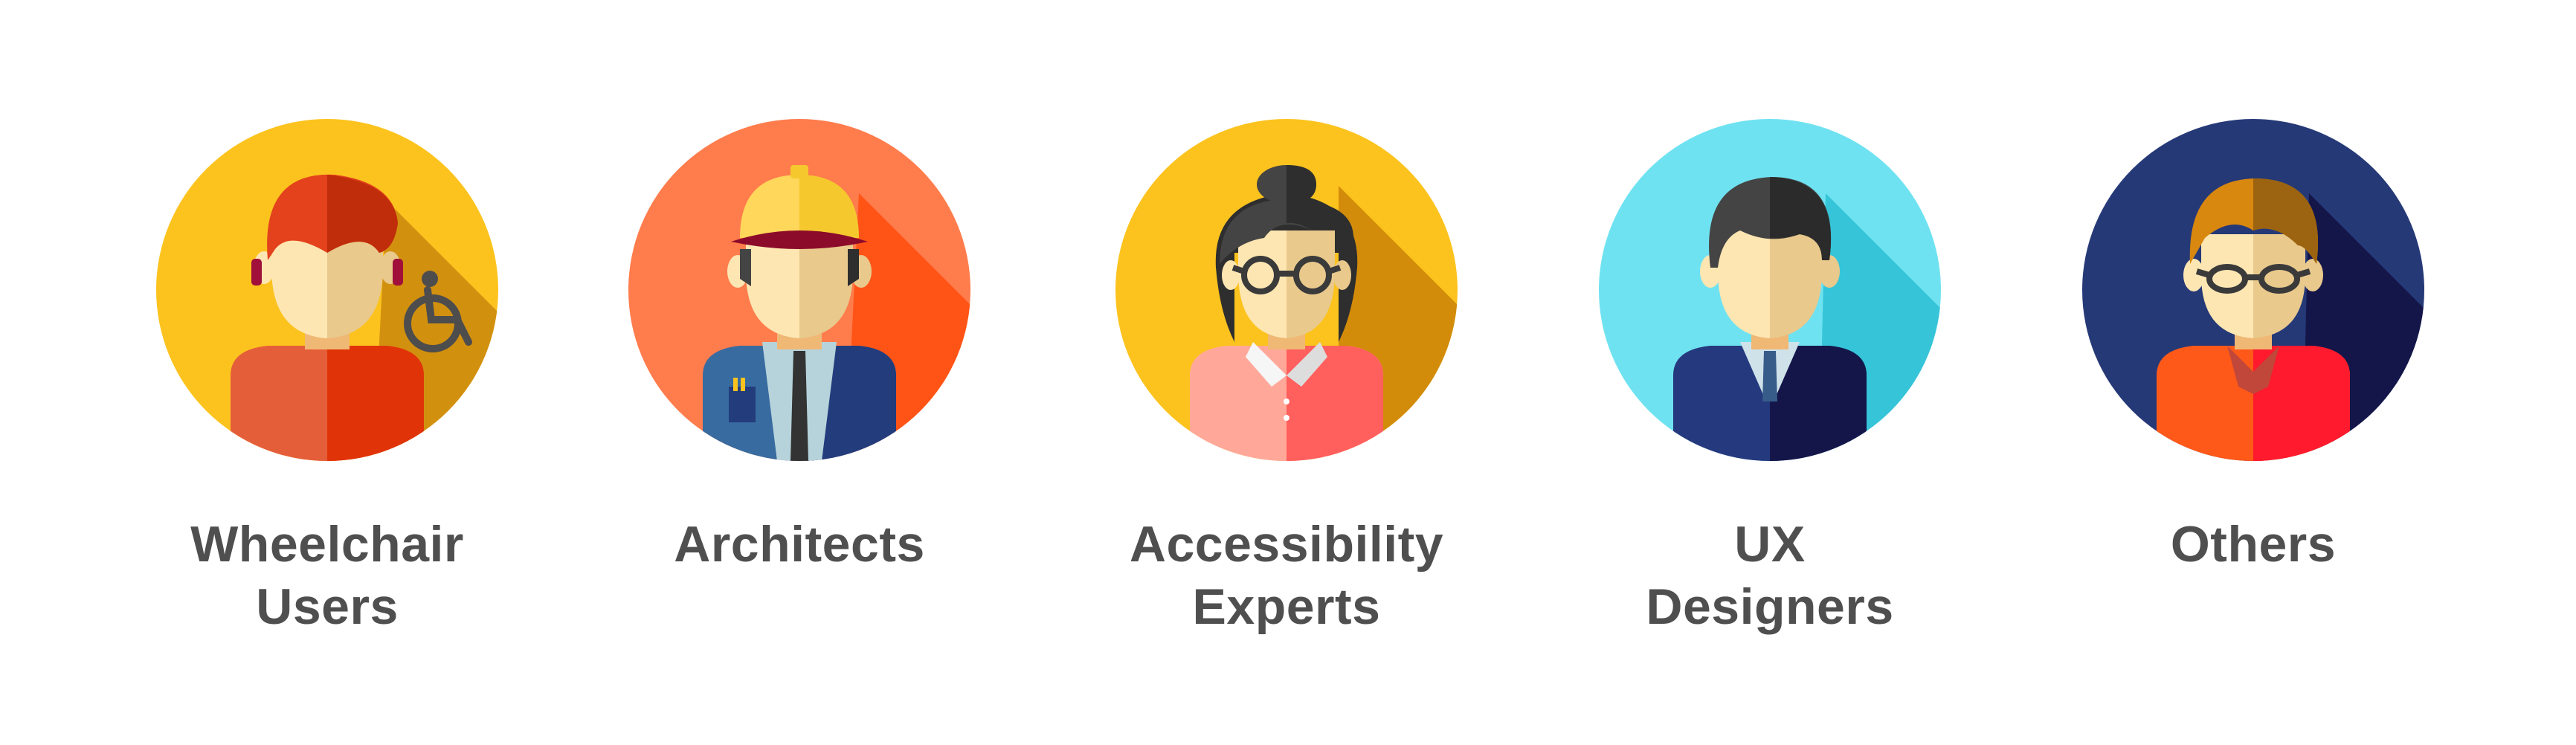 This screenshot has height=745, width=2576. I want to click on persona-label: Wheelchair Users, so click(327, 575).